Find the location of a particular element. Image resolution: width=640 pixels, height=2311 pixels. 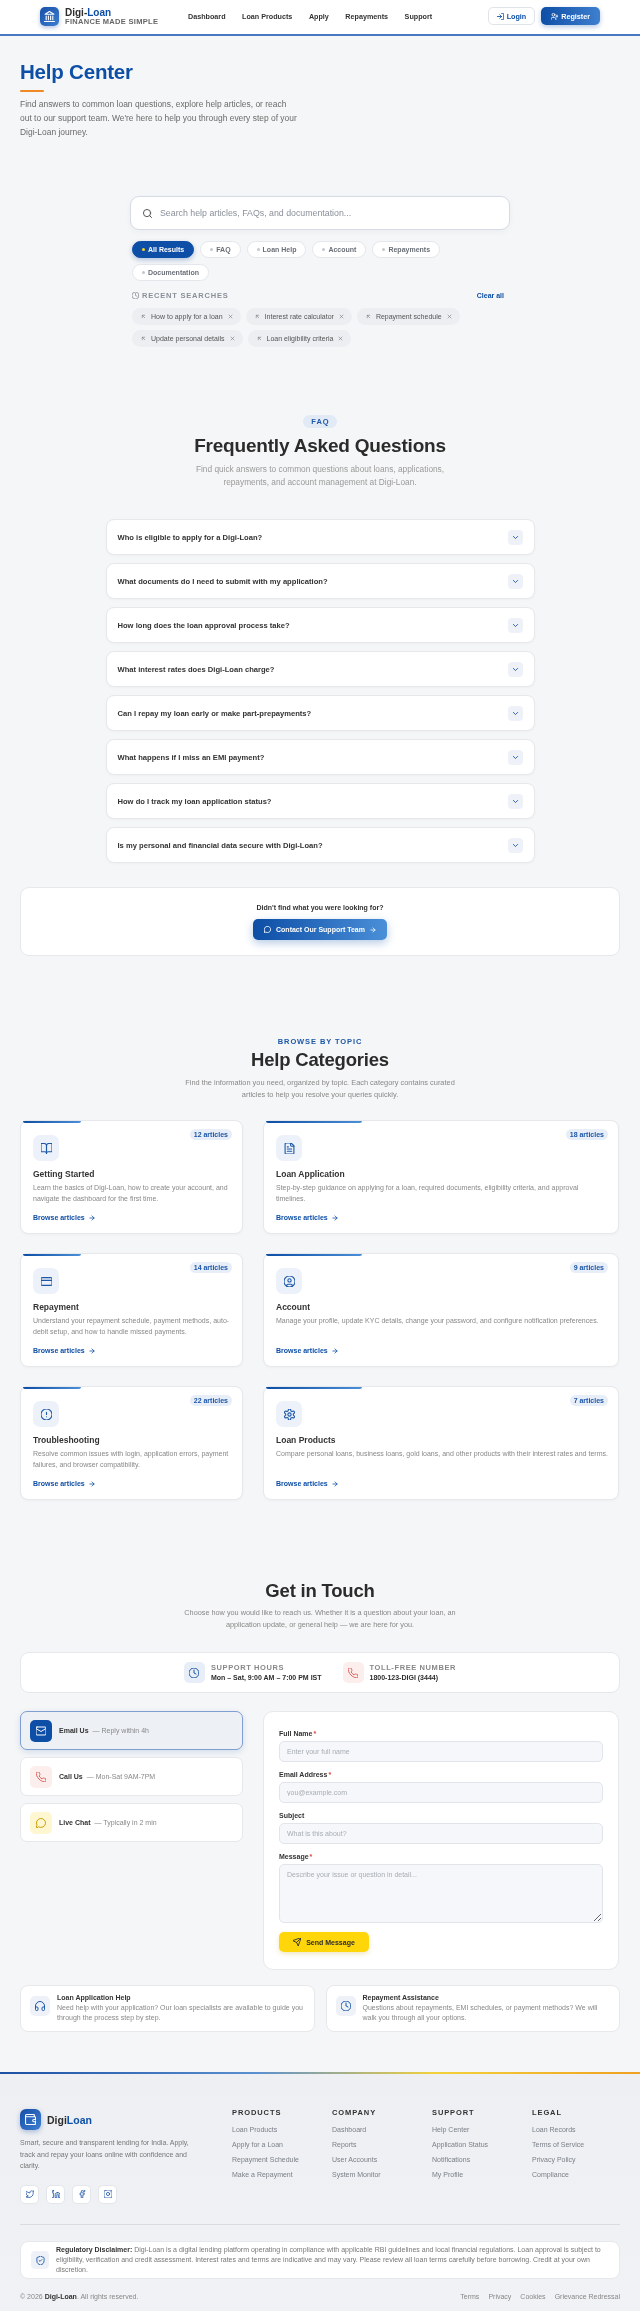

hero-description: Find answers to common loan questions, explore help articles, or reach out to our support team. We're here to help you through every step of your Digi-Loan journey. is located at coordinates (159, 118).